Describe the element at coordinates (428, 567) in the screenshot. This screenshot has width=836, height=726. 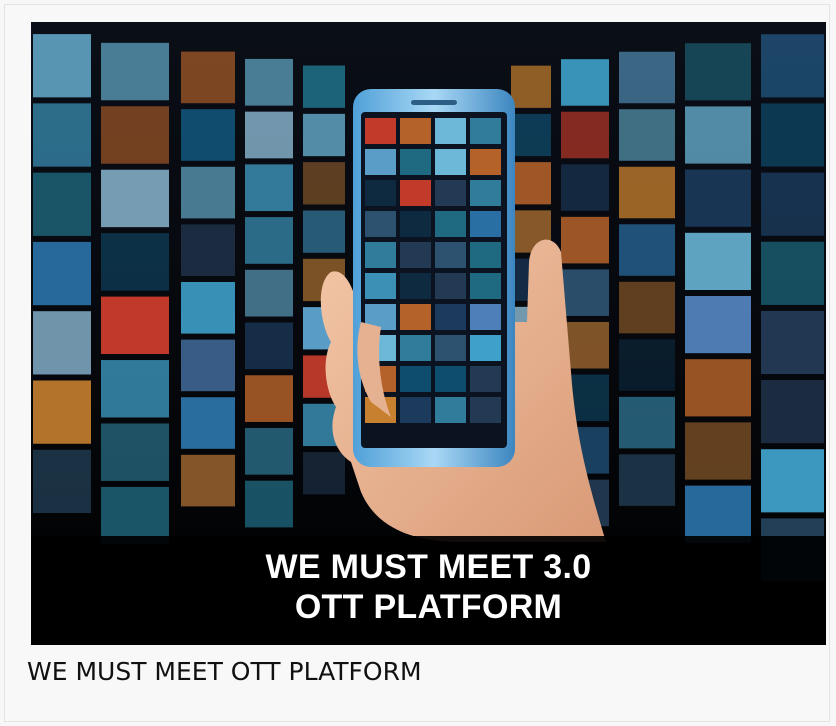
I see `overlay-line-1: WE MUST MEET 3.0` at that location.